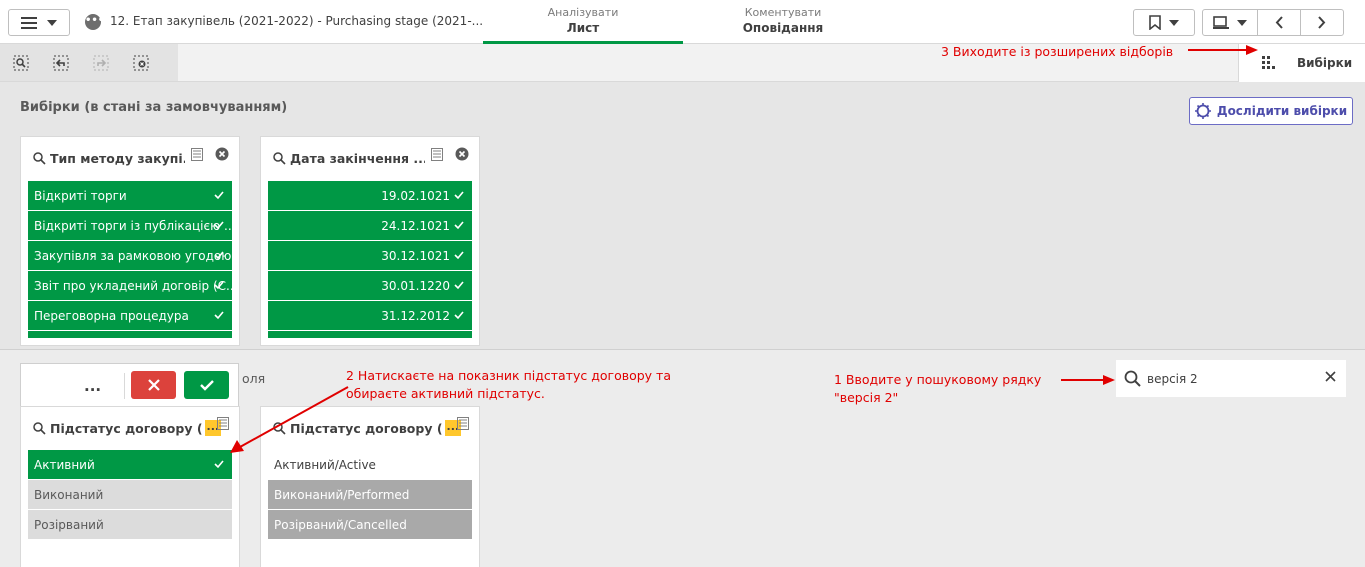  I want to click on step-back-icon, so click(61, 62).